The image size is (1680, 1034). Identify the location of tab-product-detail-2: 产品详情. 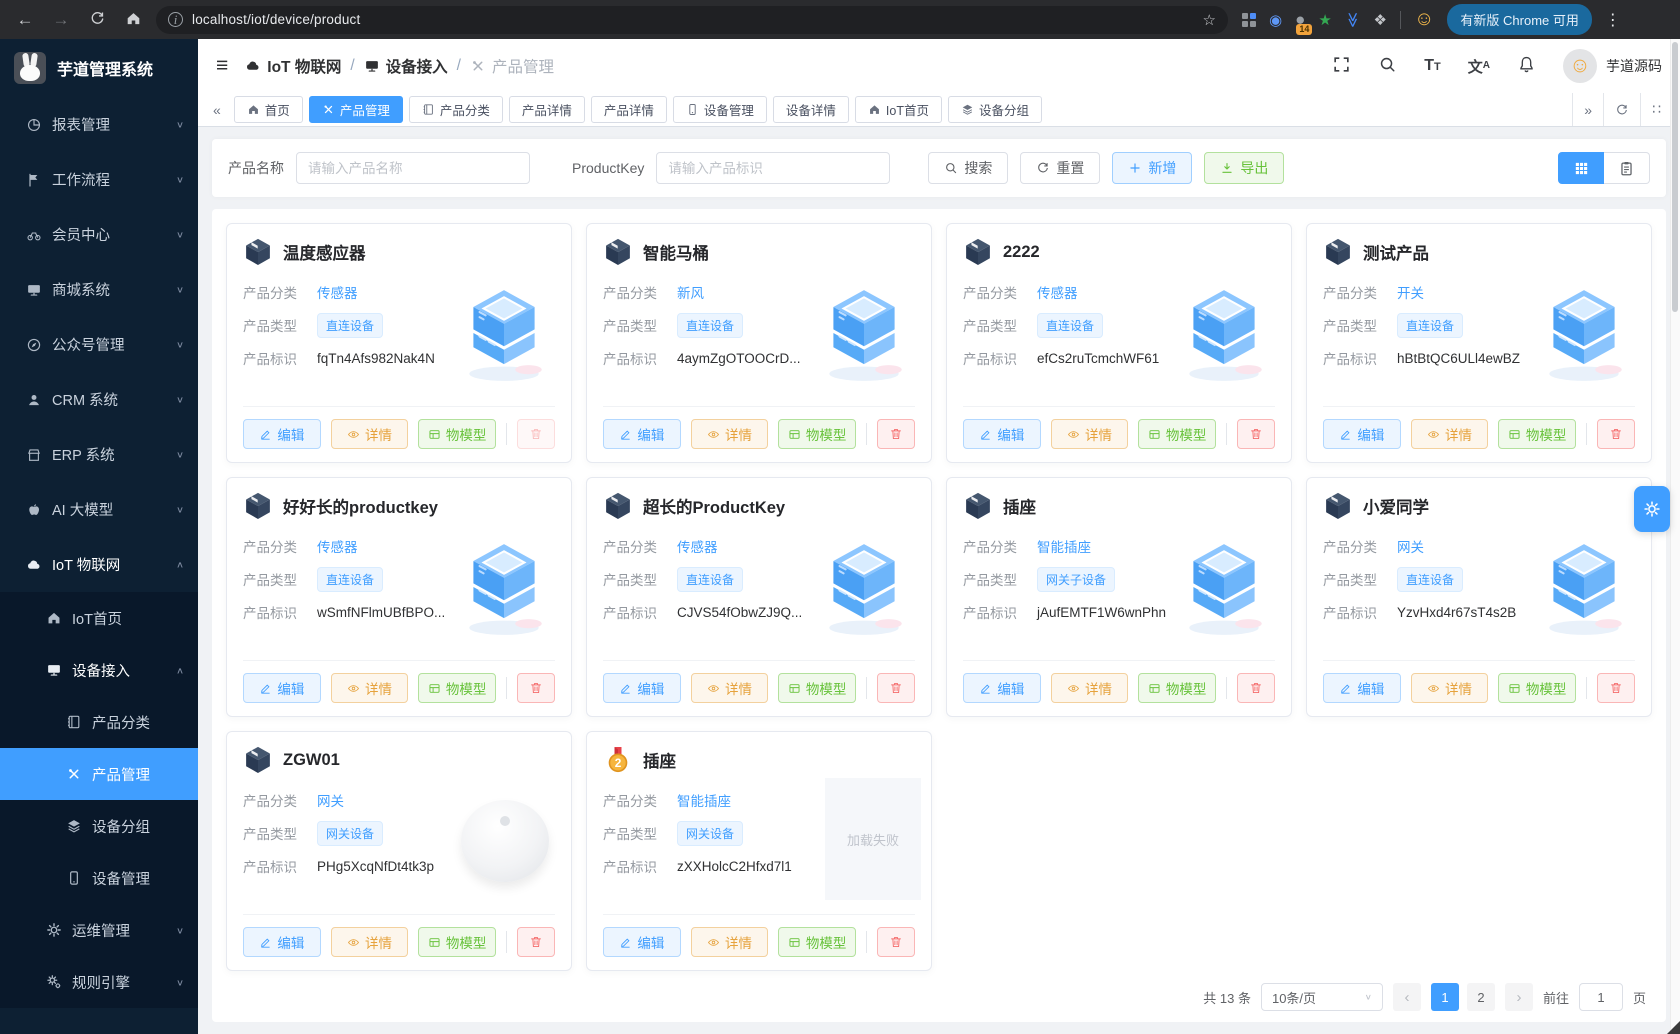
(628, 109).